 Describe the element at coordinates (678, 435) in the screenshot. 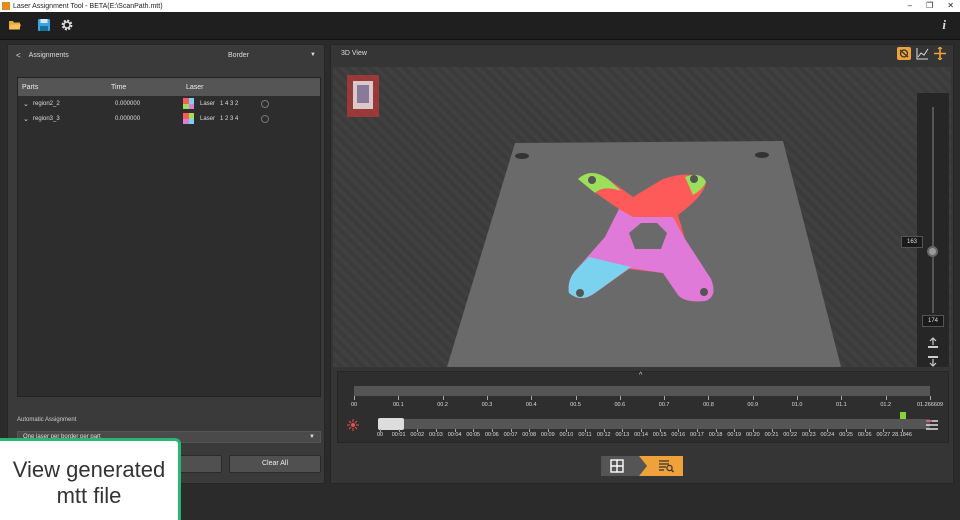

I see `timeline-bottom-tick-label: 00:16` at that location.